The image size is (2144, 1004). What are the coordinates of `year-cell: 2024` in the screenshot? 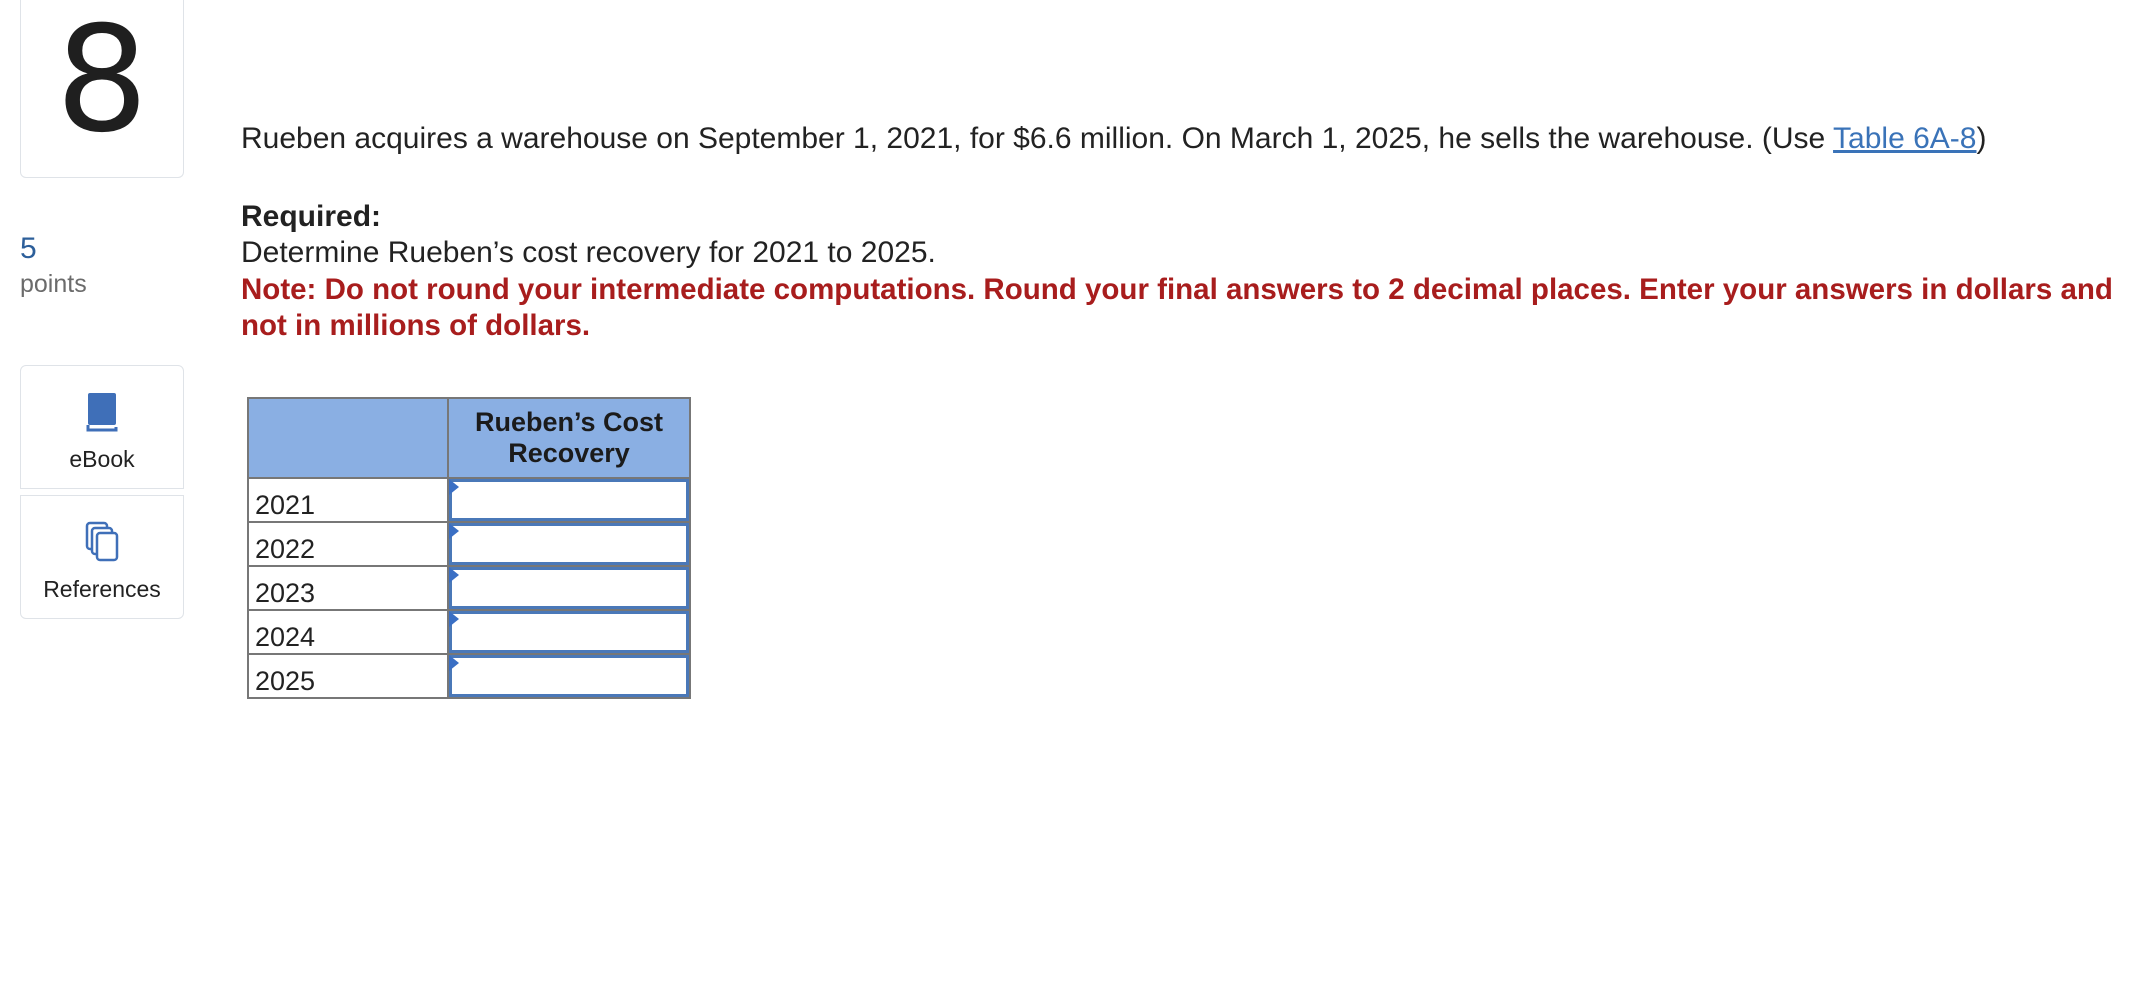 It's located at (348, 632).